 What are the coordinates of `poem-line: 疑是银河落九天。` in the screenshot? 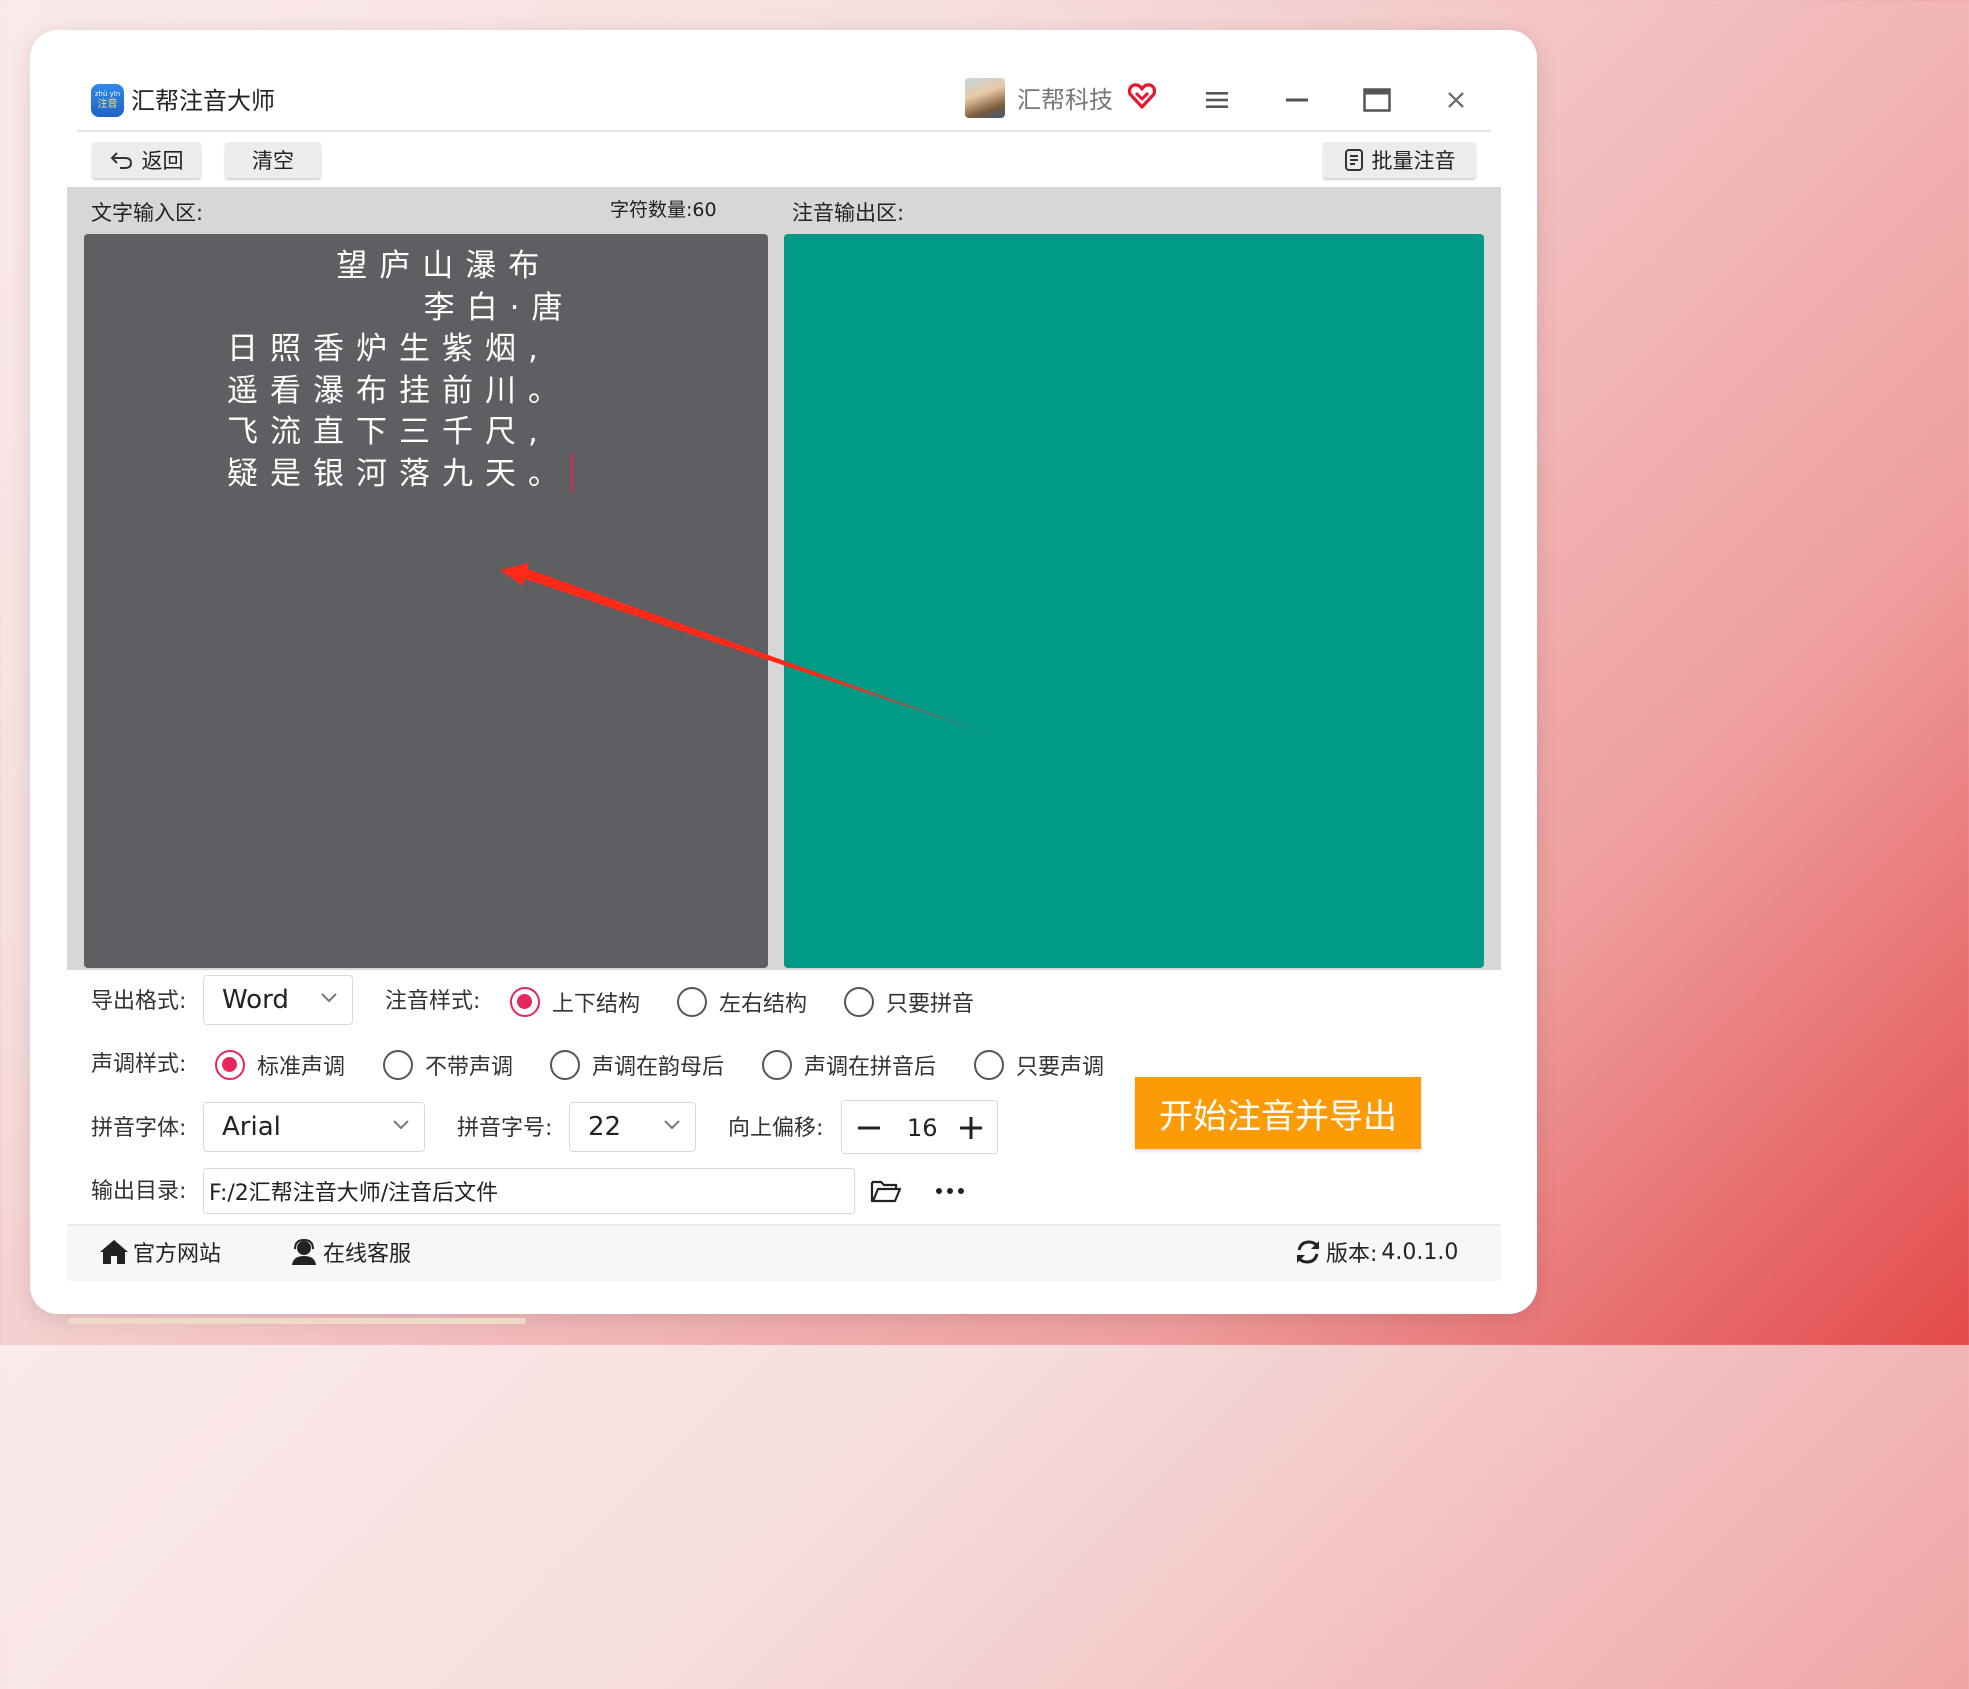 It's located at (399, 473).